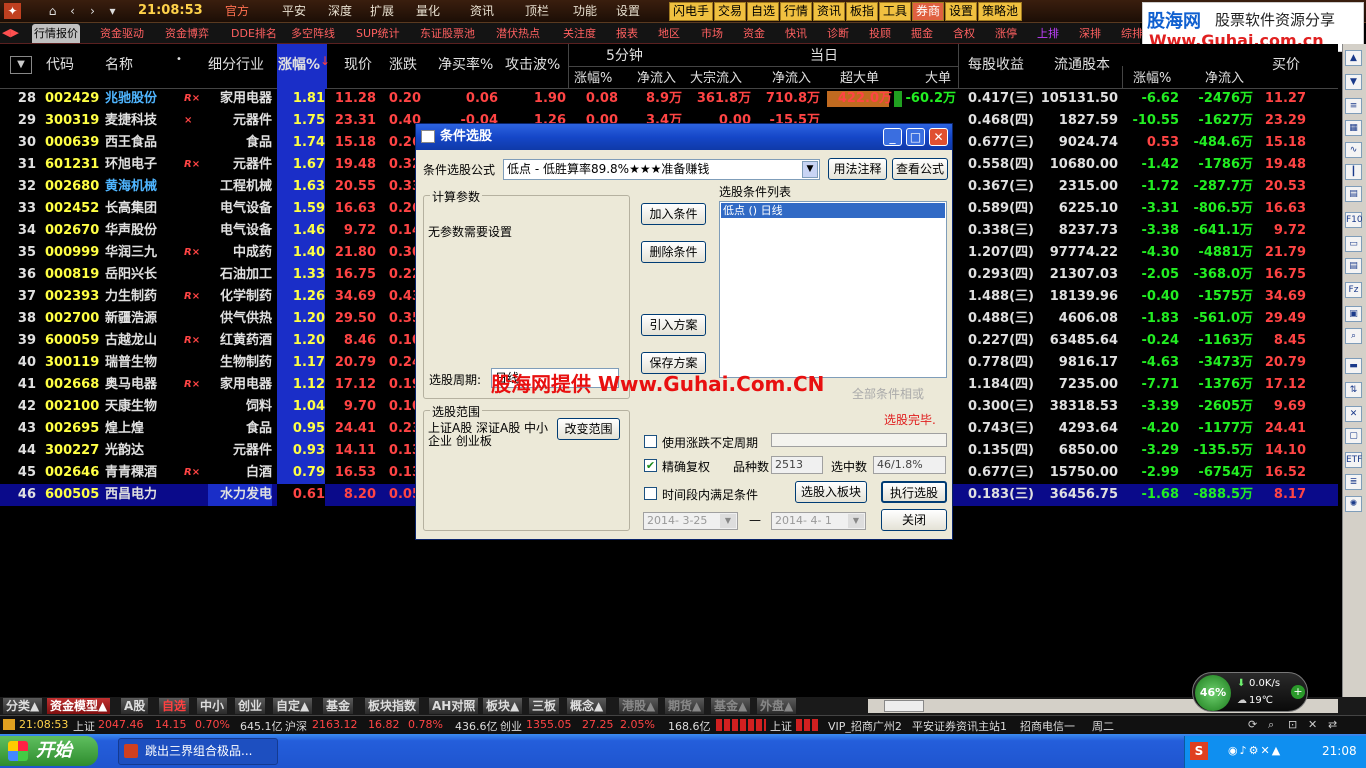 The height and width of the screenshot is (768, 1366). I want to click on bottom-tab: A股, so click(135, 706).